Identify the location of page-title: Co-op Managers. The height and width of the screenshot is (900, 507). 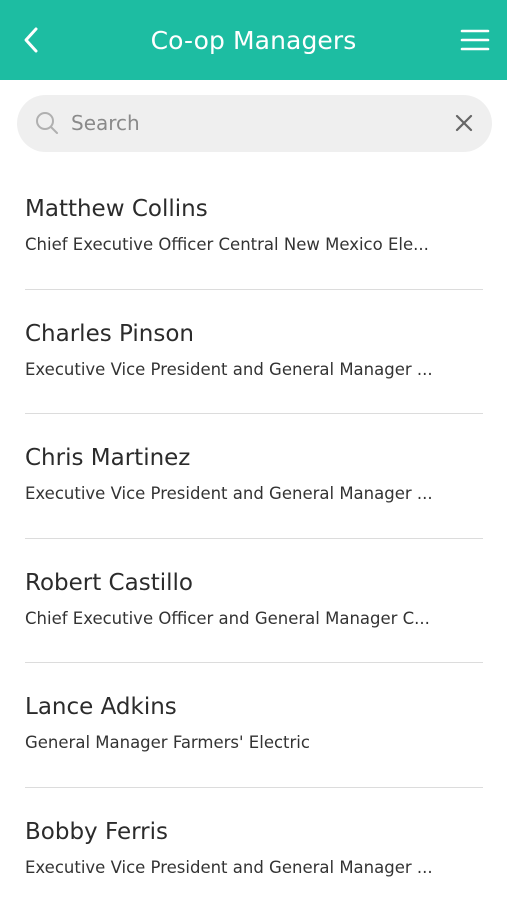
(253, 40).